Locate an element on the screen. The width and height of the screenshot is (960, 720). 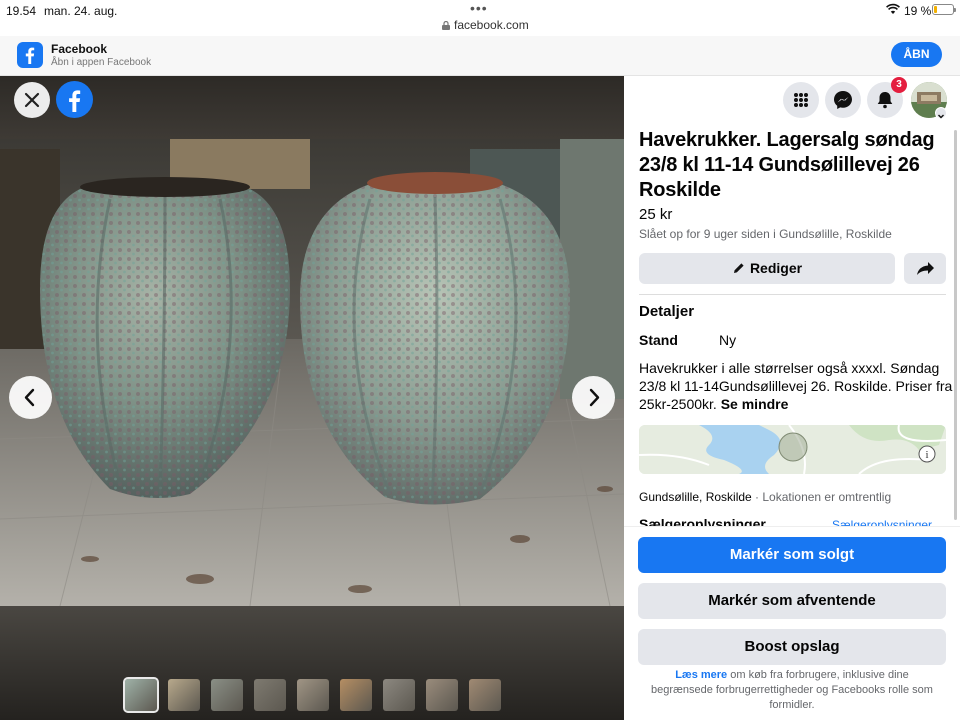
app-banner-title: Facebook is located at coordinates (79, 49).